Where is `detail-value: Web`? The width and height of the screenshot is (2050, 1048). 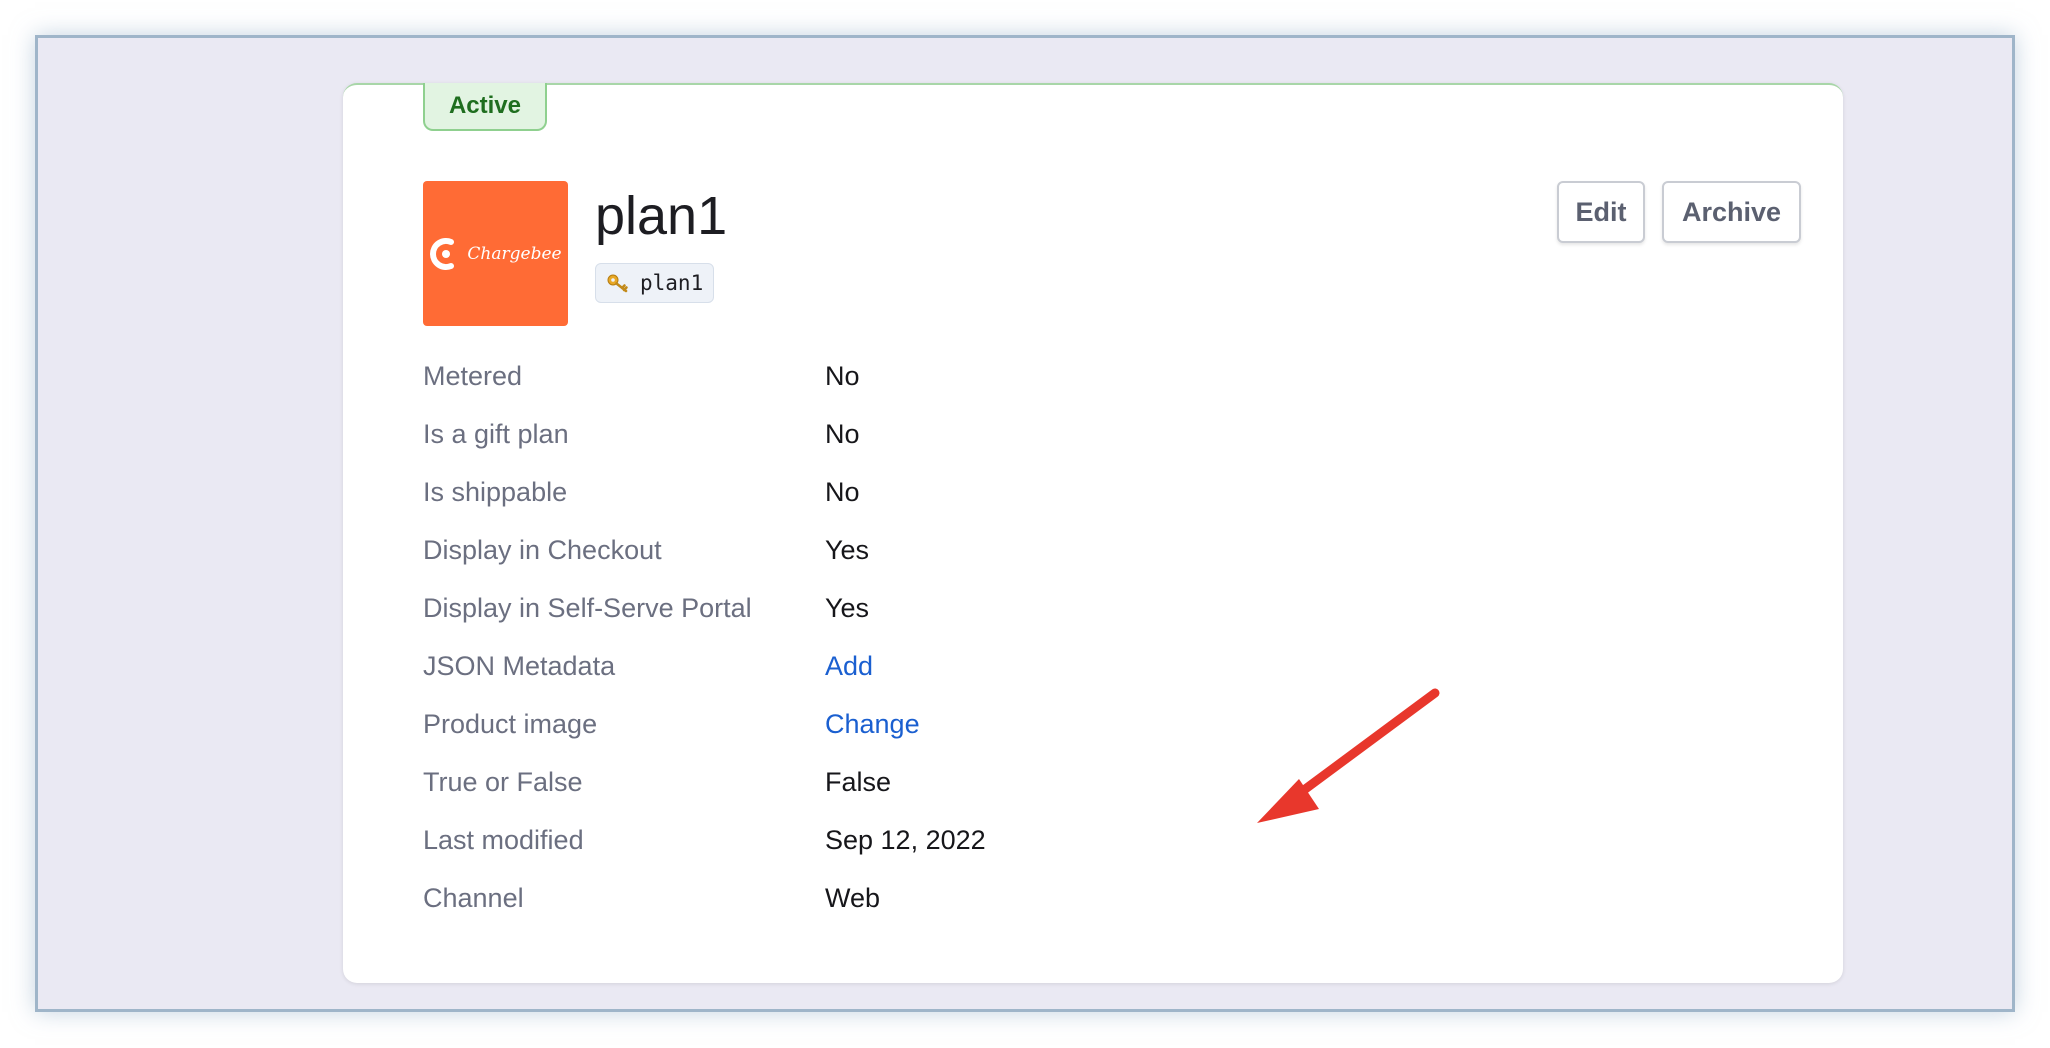 detail-value: Web is located at coordinates (853, 897).